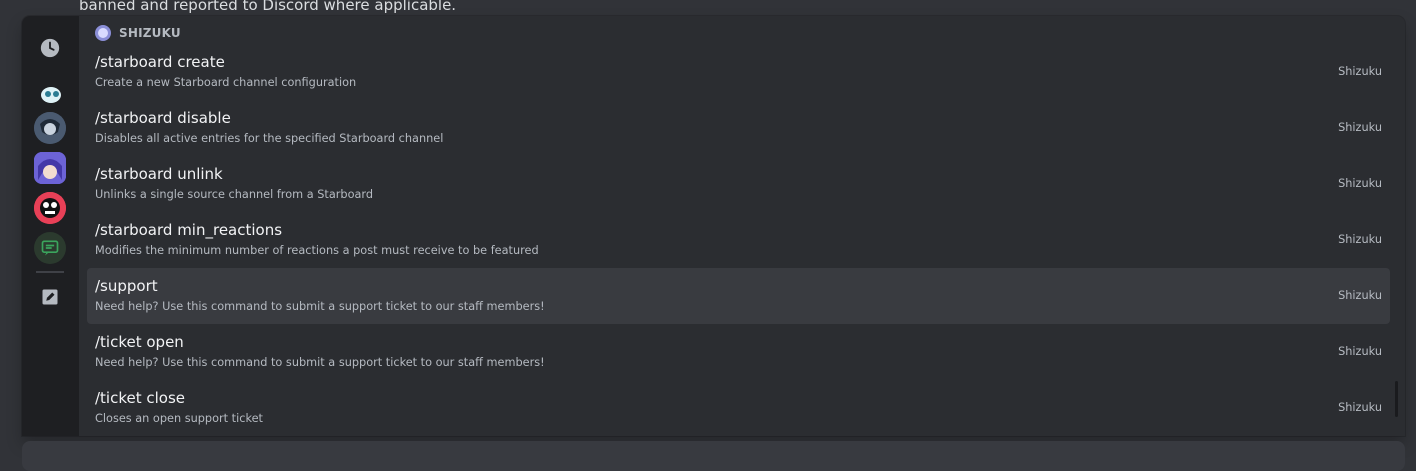 The width and height of the screenshot is (1416, 471). Describe the element at coordinates (50, 226) in the screenshot. I see `app-filter-rail` at that location.